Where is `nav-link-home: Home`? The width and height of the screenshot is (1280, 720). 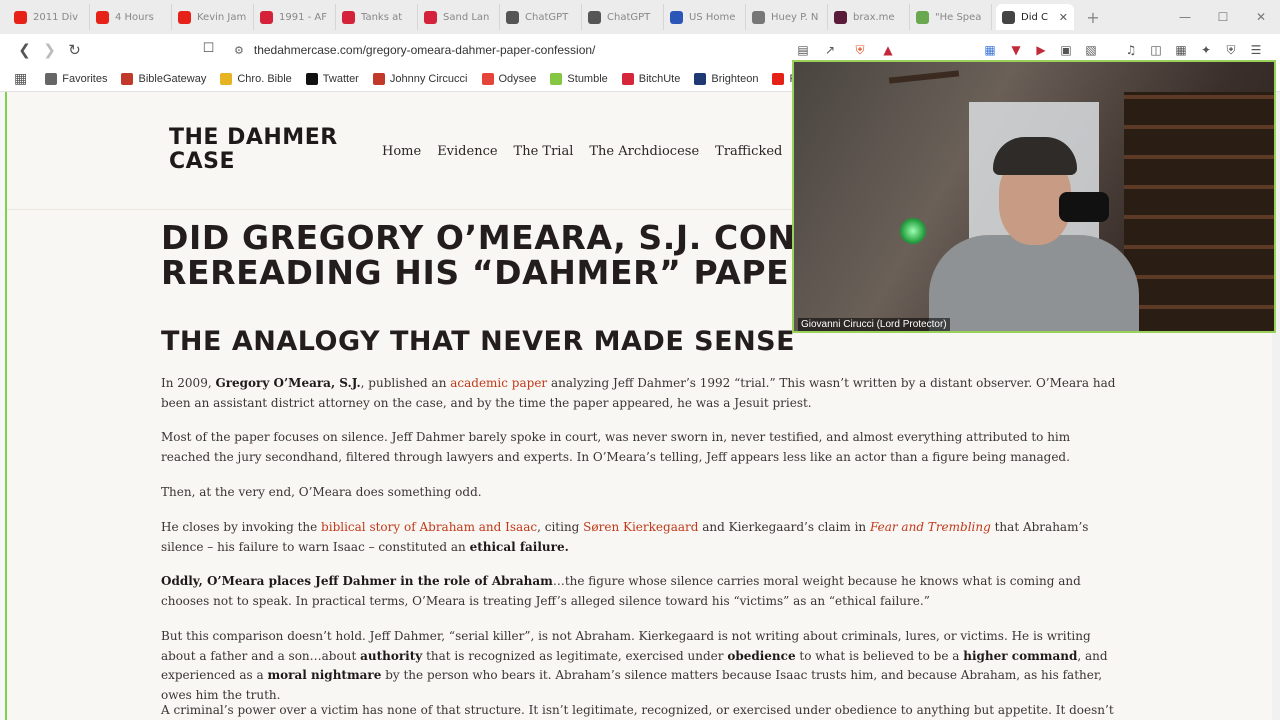
nav-link-home: Home is located at coordinates (401, 151).